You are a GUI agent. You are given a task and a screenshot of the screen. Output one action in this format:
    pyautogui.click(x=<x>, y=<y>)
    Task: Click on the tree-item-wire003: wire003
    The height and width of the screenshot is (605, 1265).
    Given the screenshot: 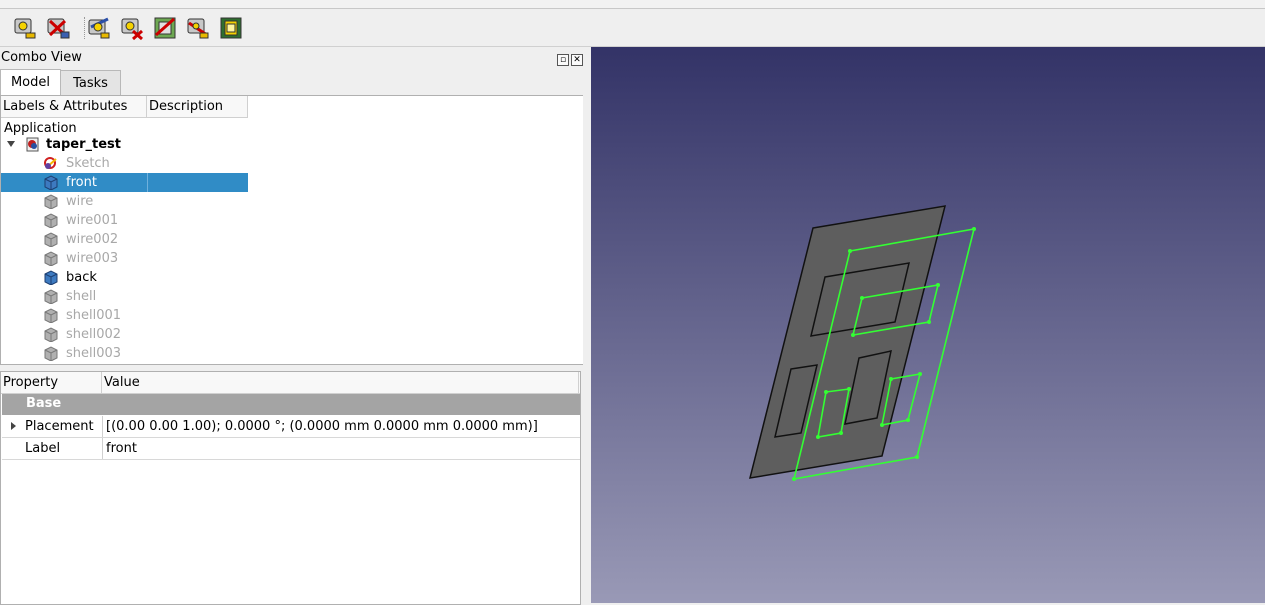 What is the action you would take?
    pyautogui.click(x=124, y=258)
    